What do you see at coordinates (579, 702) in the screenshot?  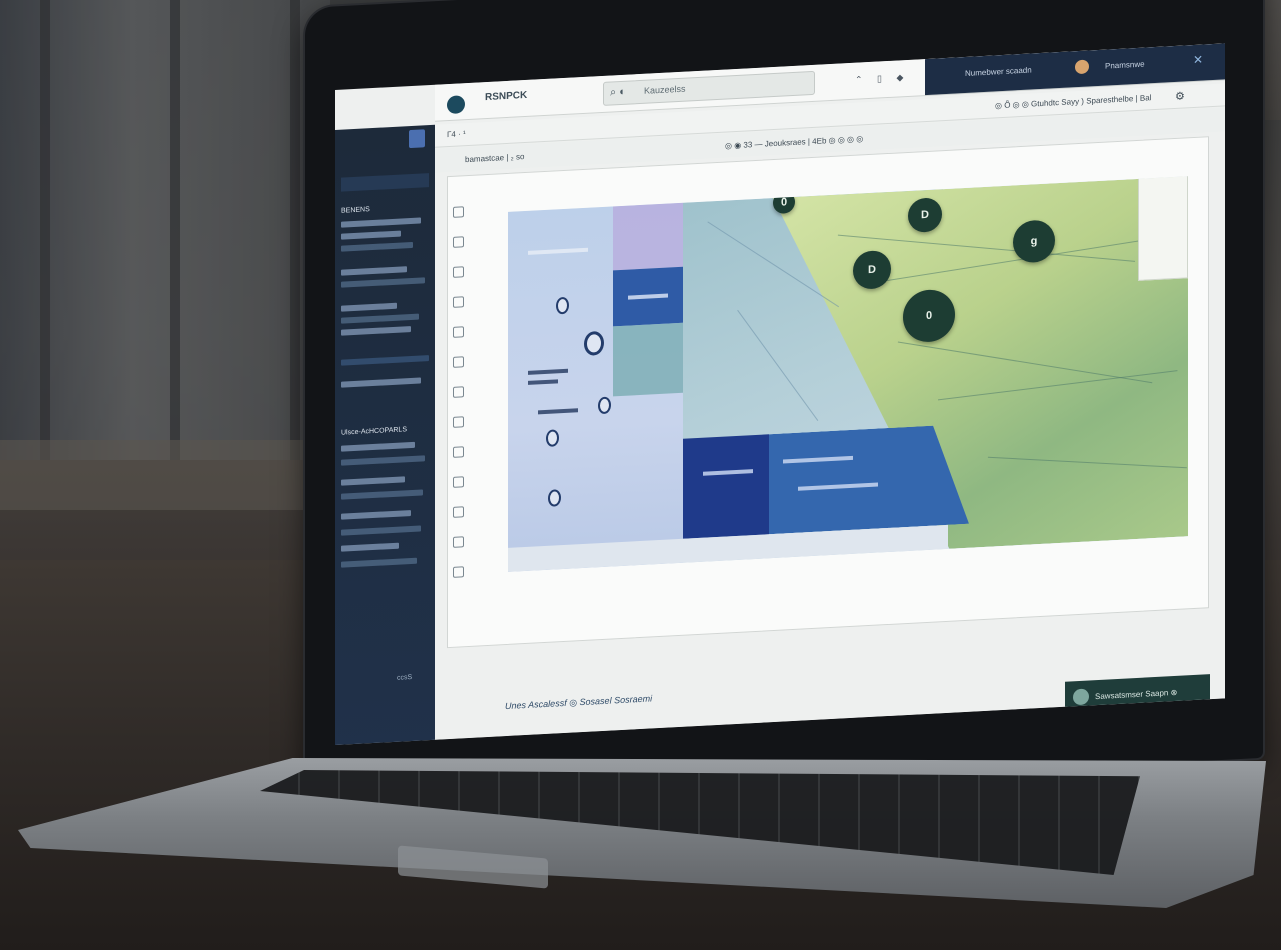 I see `footer-brand: Unes Ascalessf ◎ Sosasel Sosraemi` at bounding box center [579, 702].